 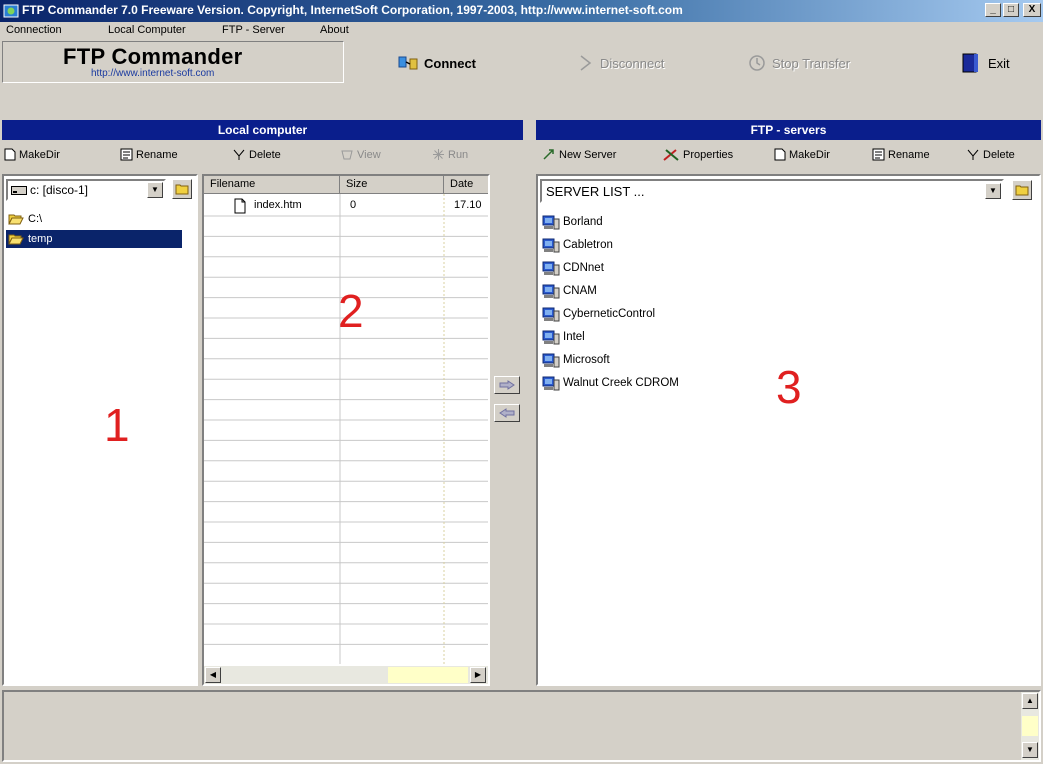 I want to click on server-list-item: CyberneticControl, so click(x=598, y=314).